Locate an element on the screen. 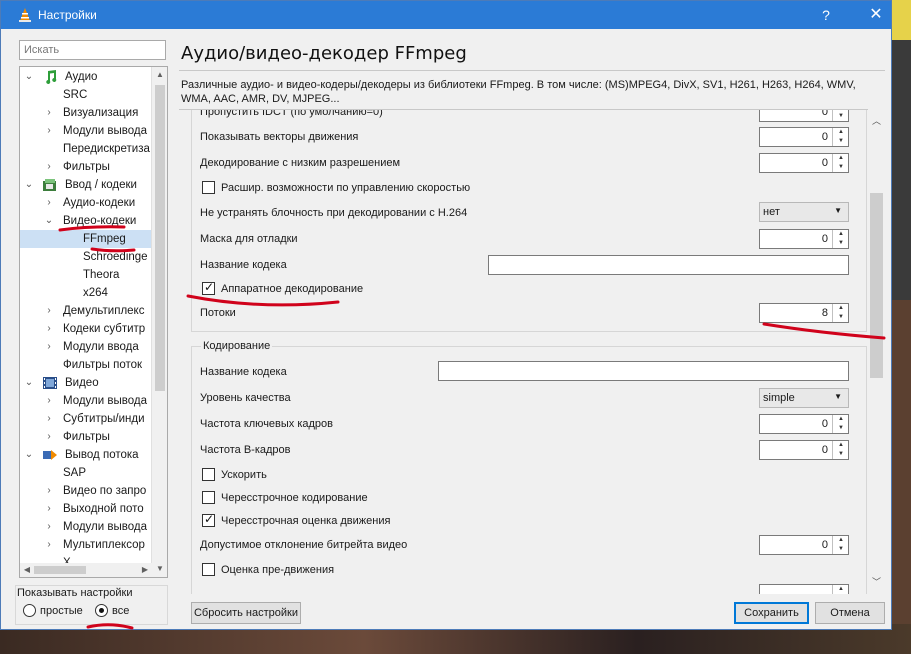  reset-button: Сбросить настройки is located at coordinates (246, 613).